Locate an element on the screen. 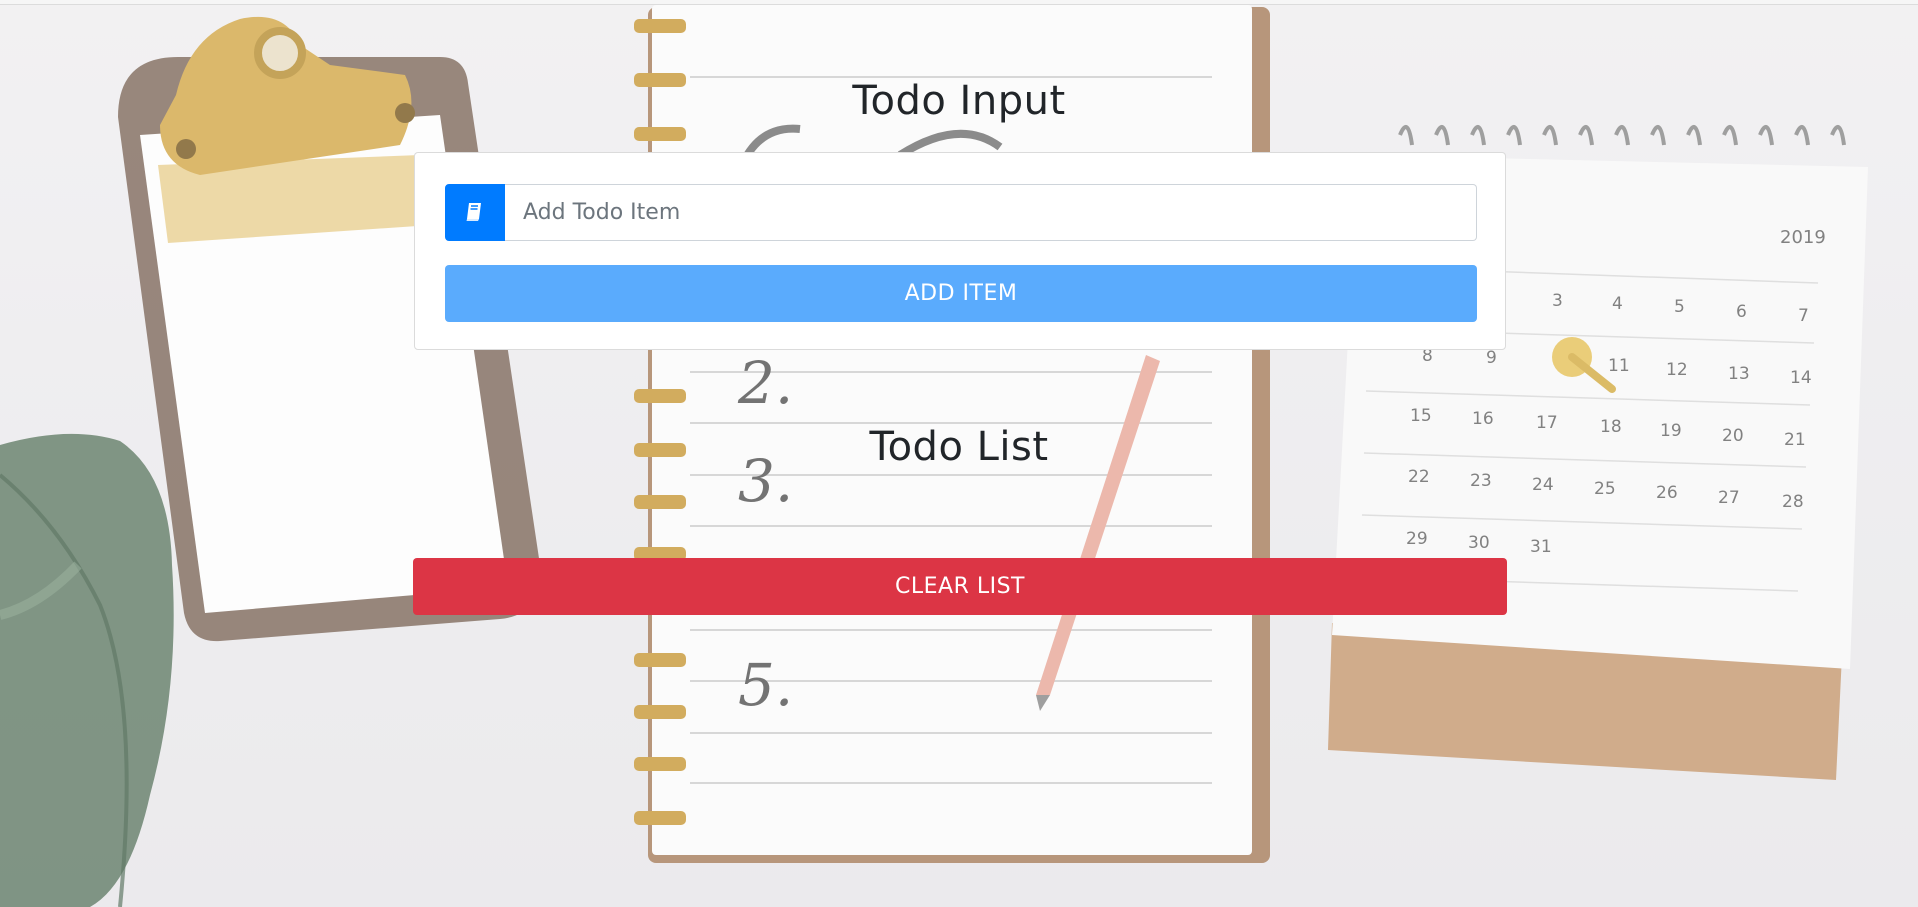  add-item-button: ADD ITEM is located at coordinates (961, 293).